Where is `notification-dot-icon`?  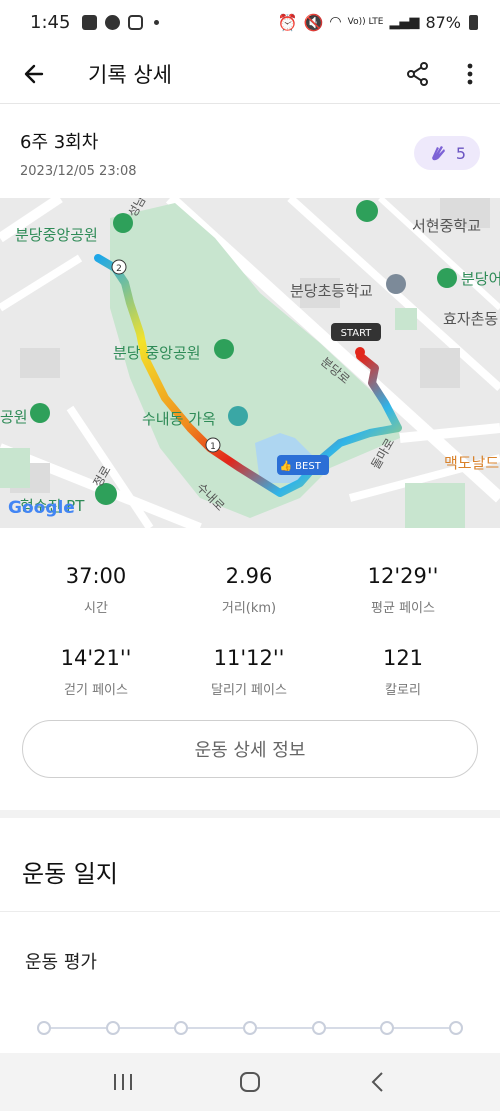 notification-dot-icon is located at coordinates (157, 22).